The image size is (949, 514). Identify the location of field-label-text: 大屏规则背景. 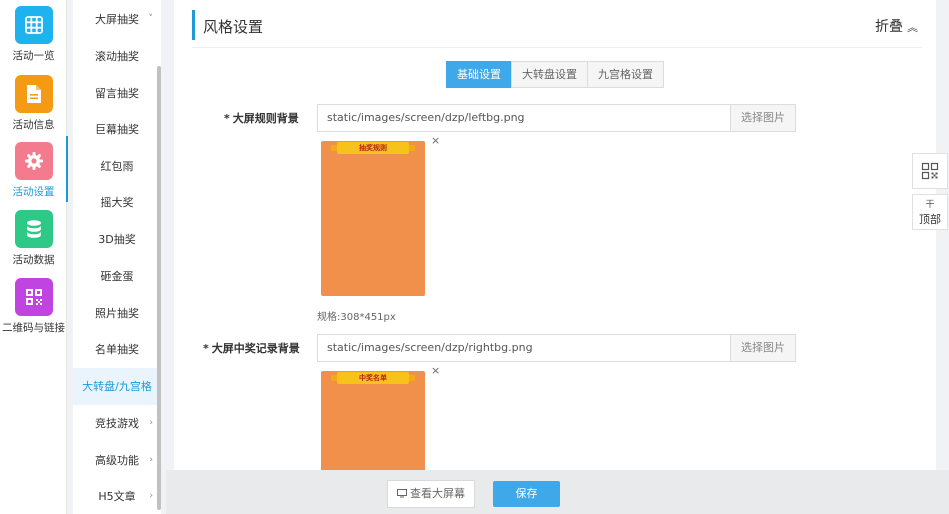
(265, 118).